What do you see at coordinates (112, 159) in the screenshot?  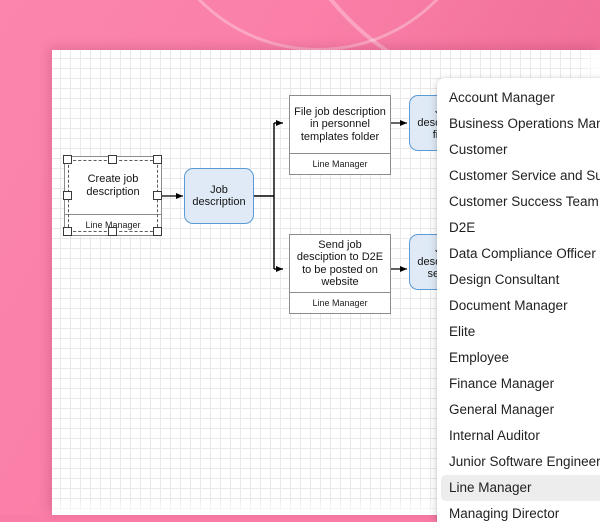 I see `resize-handle-n` at bounding box center [112, 159].